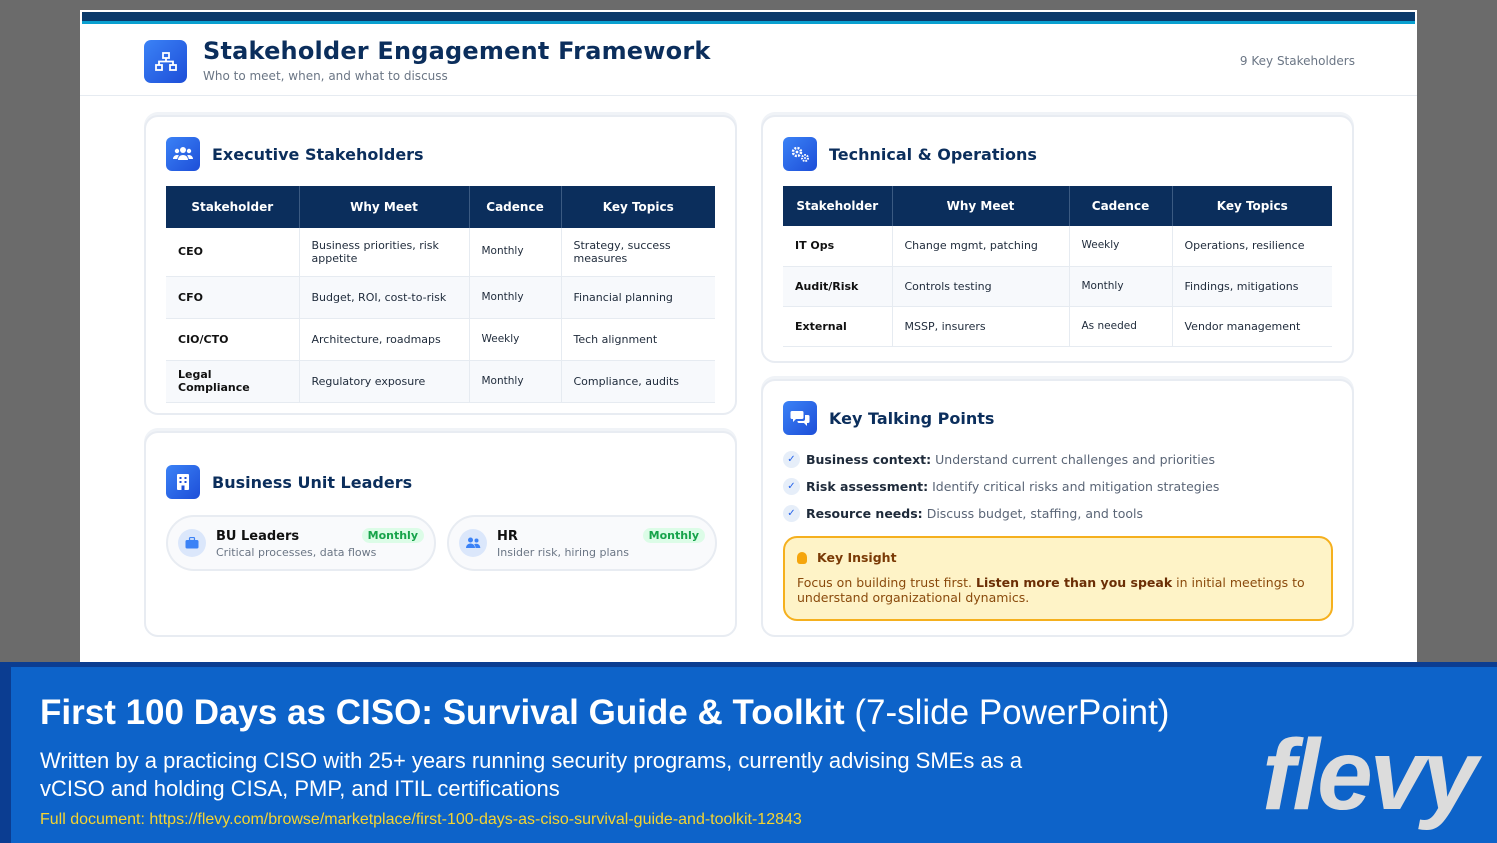  Describe the element at coordinates (748, 18) in the screenshot. I see `top-accent-bar` at that location.